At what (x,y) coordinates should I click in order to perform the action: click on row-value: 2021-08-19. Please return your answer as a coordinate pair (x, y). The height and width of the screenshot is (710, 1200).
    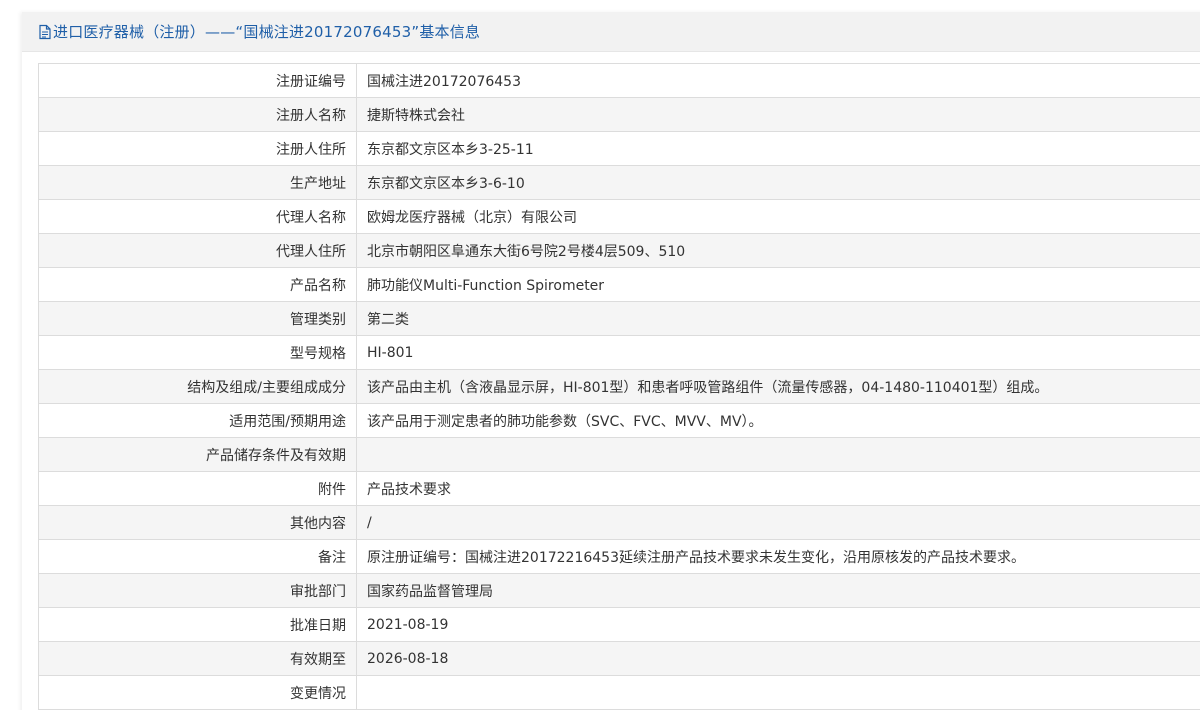
    Looking at the image, I should click on (778, 624).